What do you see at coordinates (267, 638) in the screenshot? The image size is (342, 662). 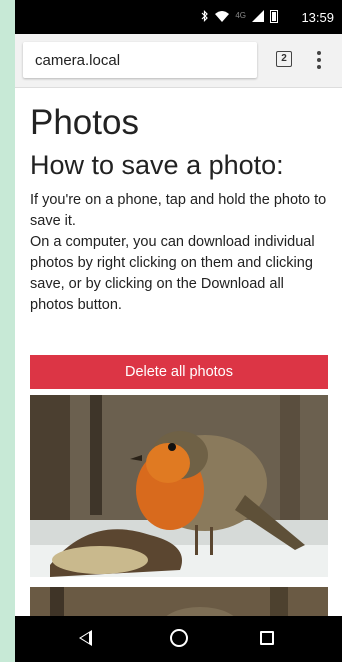 I see `recents-icon` at bounding box center [267, 638].